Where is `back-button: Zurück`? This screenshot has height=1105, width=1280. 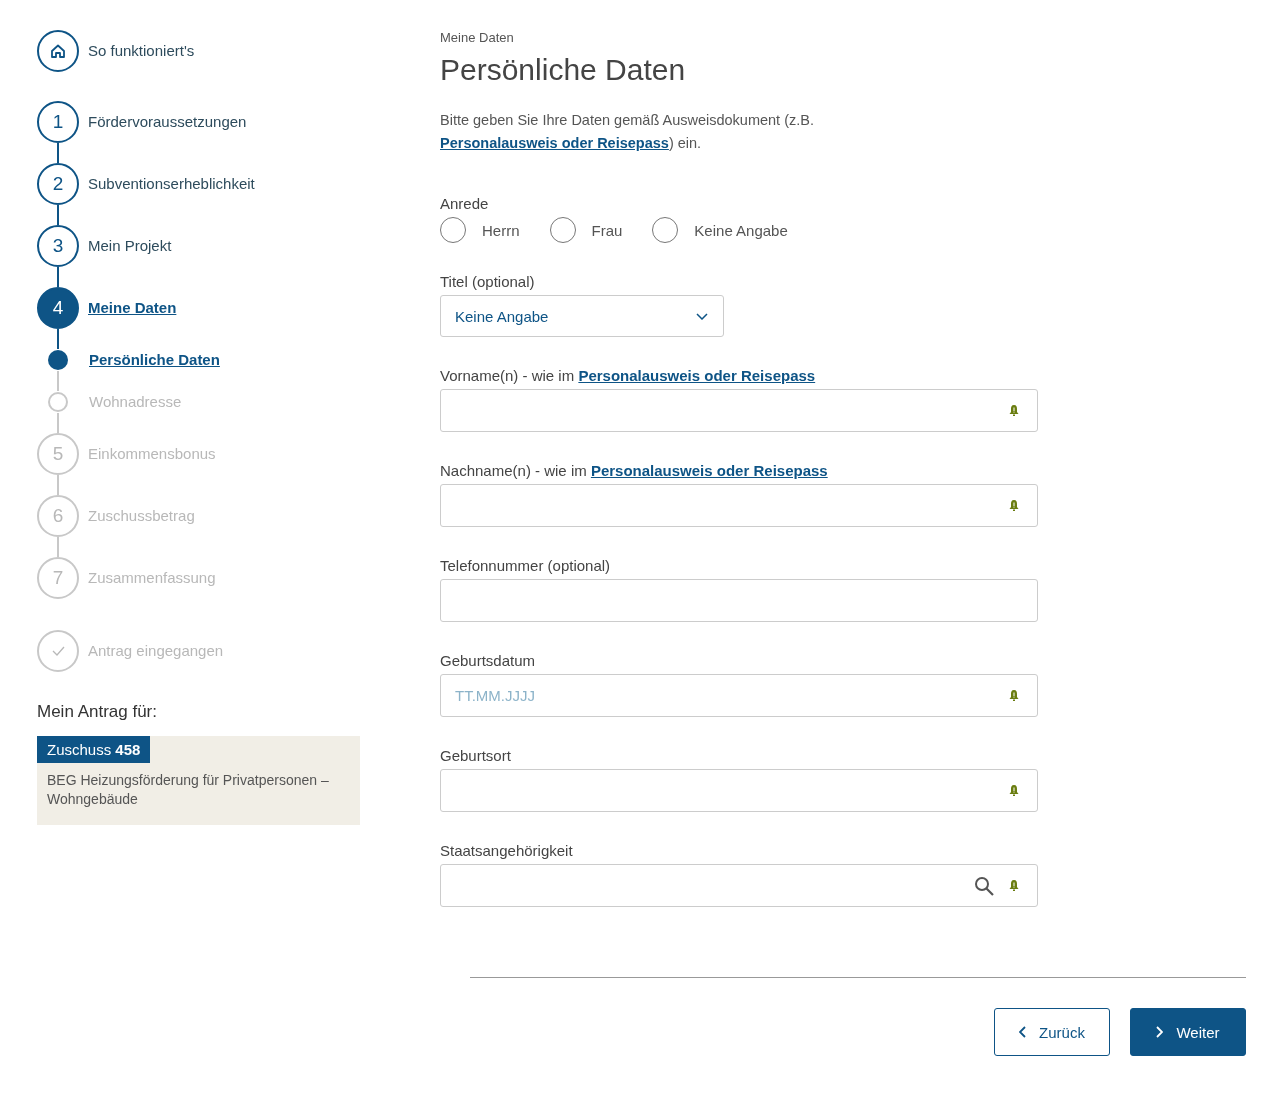 back-button: Zurück is located at coordinates (1052, 1032).